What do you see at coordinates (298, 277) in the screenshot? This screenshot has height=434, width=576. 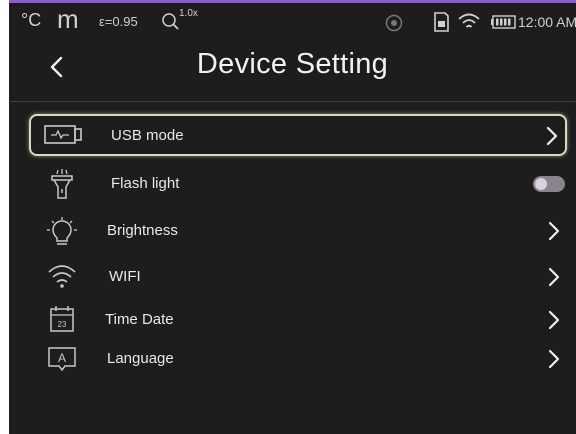 I see `setting-row-wifi: WIFI` at bounding box center [298, 277].